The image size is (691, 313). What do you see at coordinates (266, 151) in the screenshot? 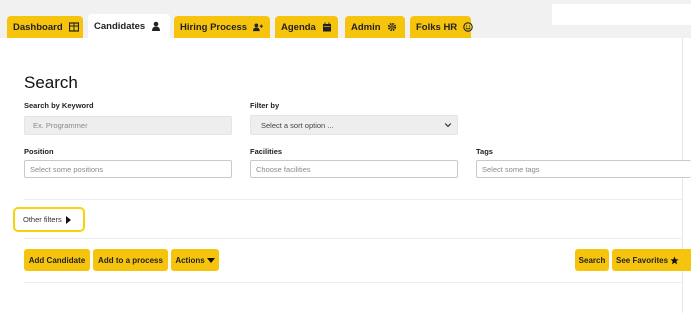
I see `facilities-label: Facilities` at bounding box center [266, 151].